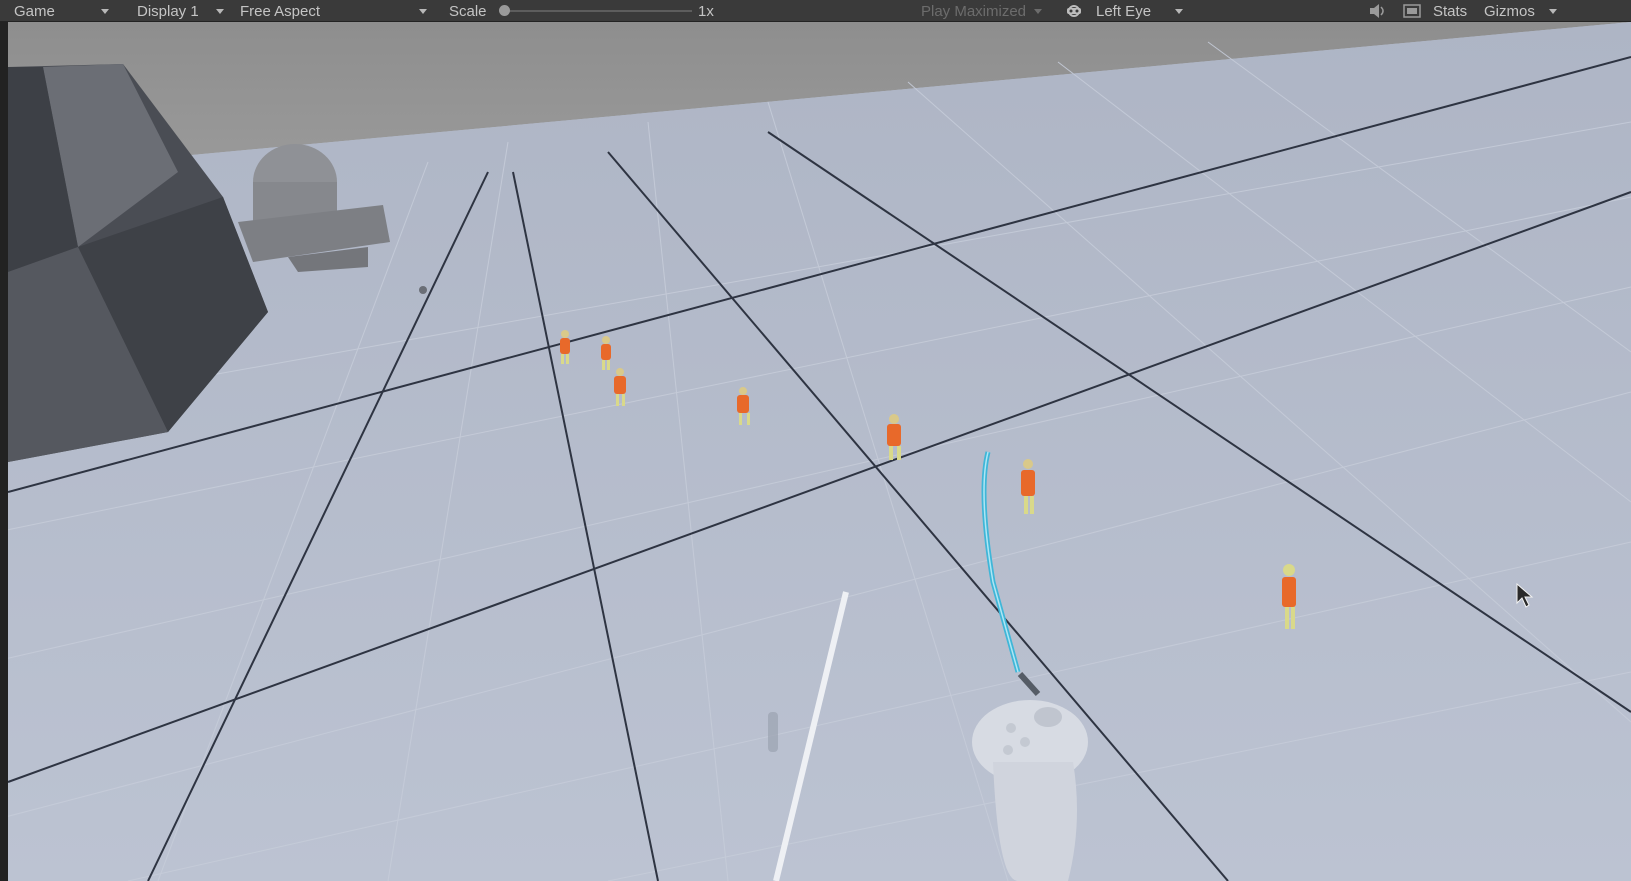  I want to click on vr-headset-icon, so click(1074, 11).